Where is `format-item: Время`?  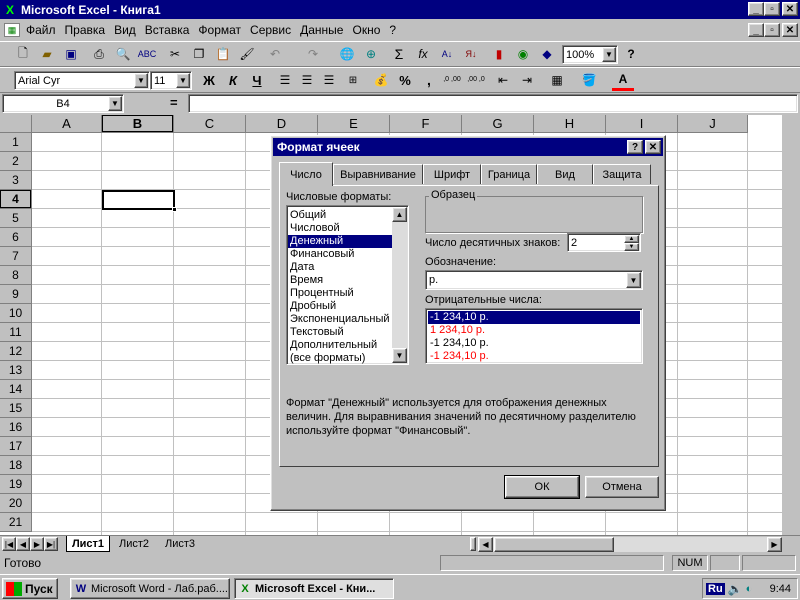 format-item: Время is located at coordinates (340, 280).